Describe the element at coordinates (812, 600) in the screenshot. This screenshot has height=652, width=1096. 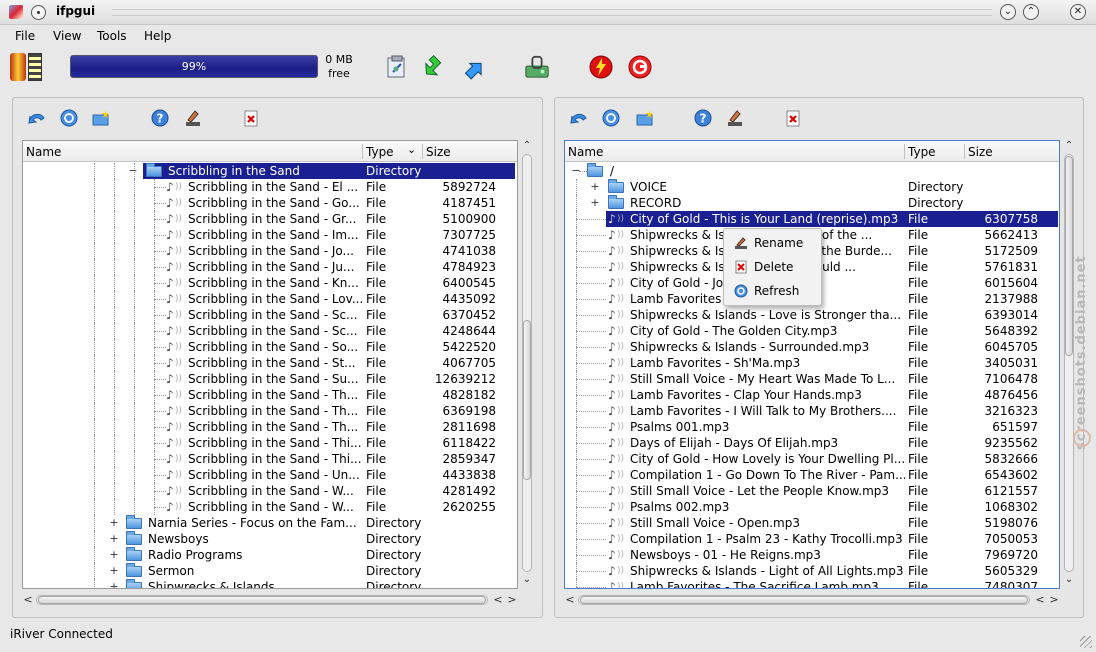
I see `device-hscroll: < < >` at that location.